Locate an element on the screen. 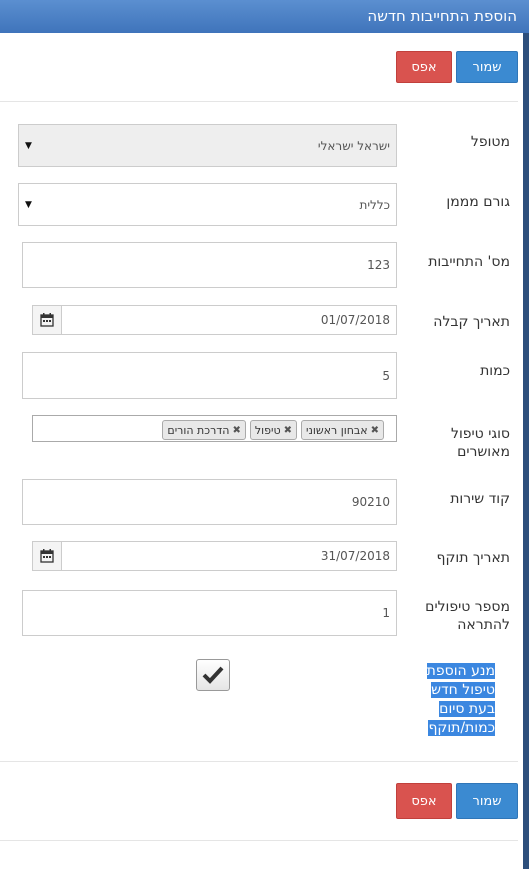 The image size is (529, 869). funder-label: גורם מממן is located at coordinates (478, 202).